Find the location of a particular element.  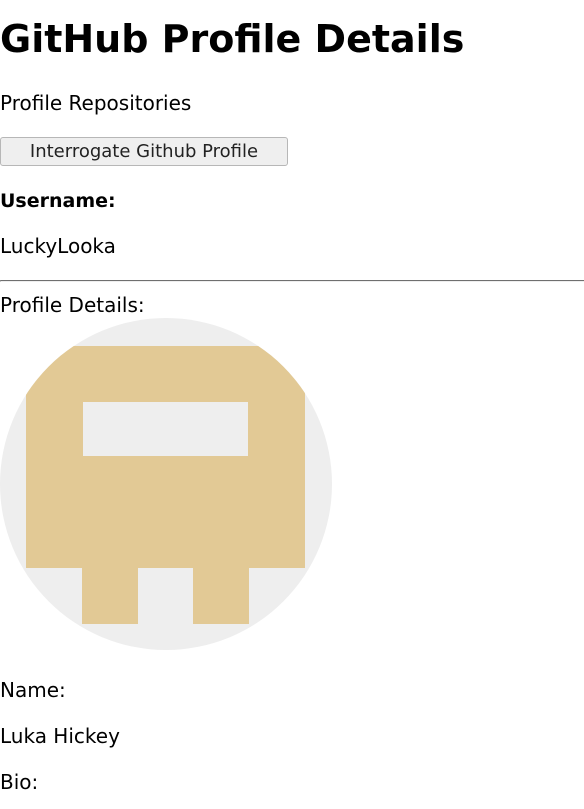

page-title: GitHub Profile Details is located at coordinates (232, 39).